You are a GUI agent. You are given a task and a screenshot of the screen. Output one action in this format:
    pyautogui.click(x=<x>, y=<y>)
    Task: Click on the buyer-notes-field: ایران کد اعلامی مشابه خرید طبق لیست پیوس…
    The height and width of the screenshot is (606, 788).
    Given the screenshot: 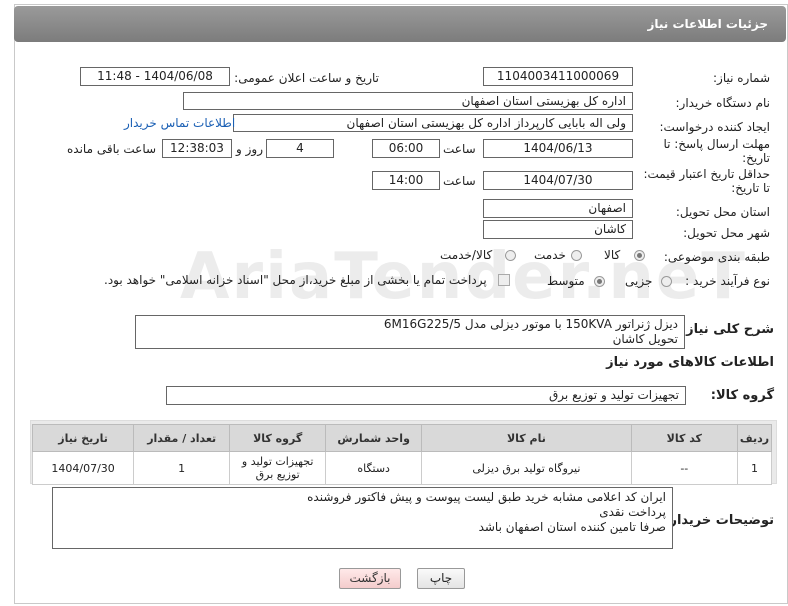 What is the action you would take?
    pyautogui.click(x=362, y=518)
    